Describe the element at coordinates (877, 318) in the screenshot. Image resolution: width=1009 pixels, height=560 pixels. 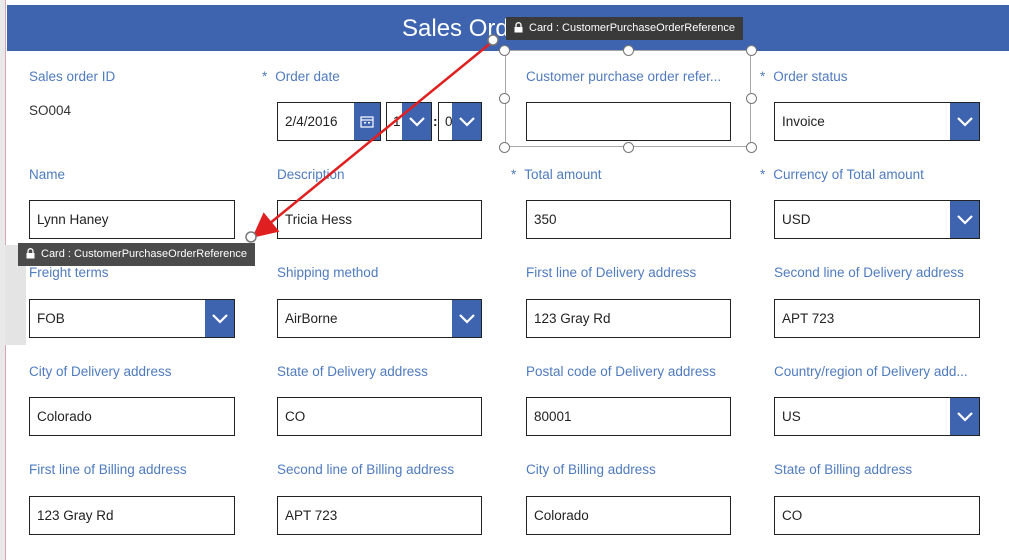
I see `delivery-line2-input: APT 723` at that location.